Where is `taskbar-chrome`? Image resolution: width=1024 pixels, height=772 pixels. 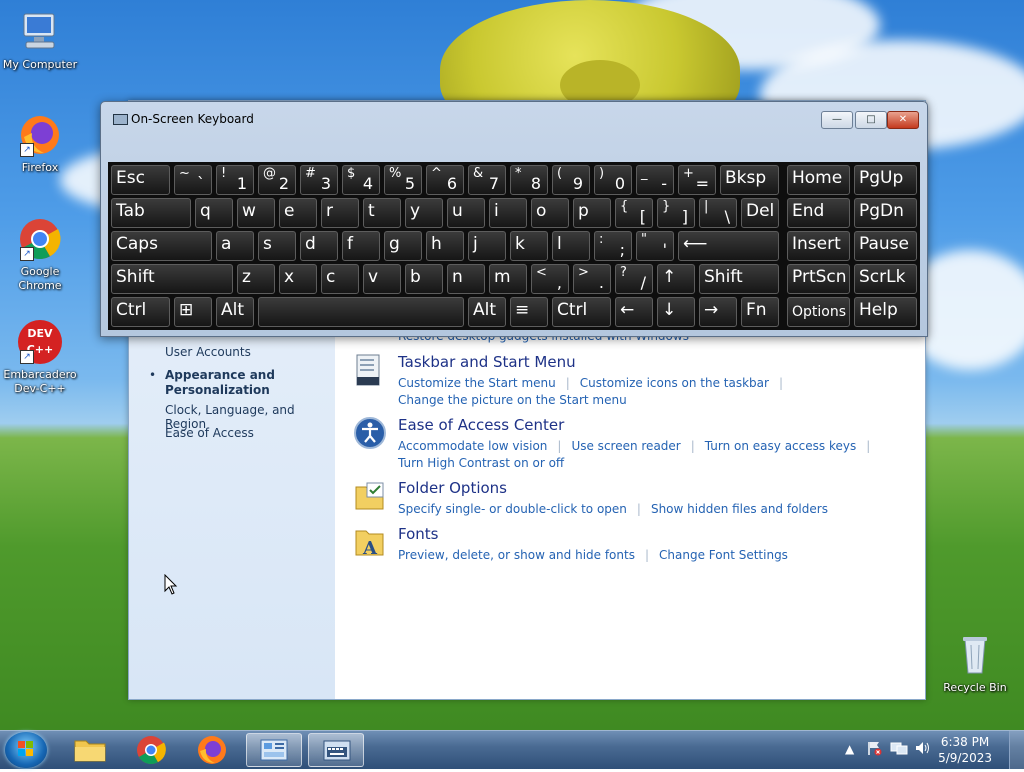
taskbar-chrome is located at coordinates (151, 750).